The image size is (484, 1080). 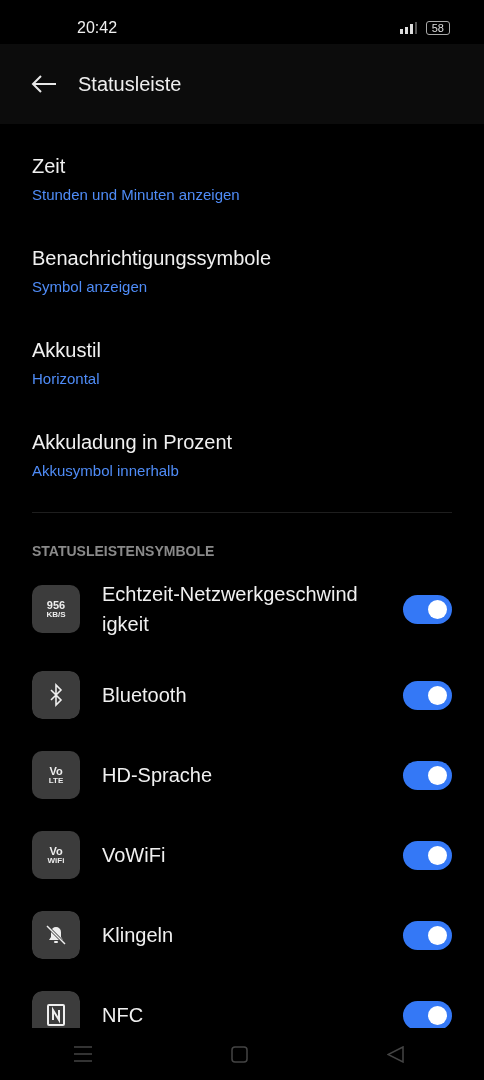 I want to click on toggle-label: HD-Sprache, so click(x=158, y=775).